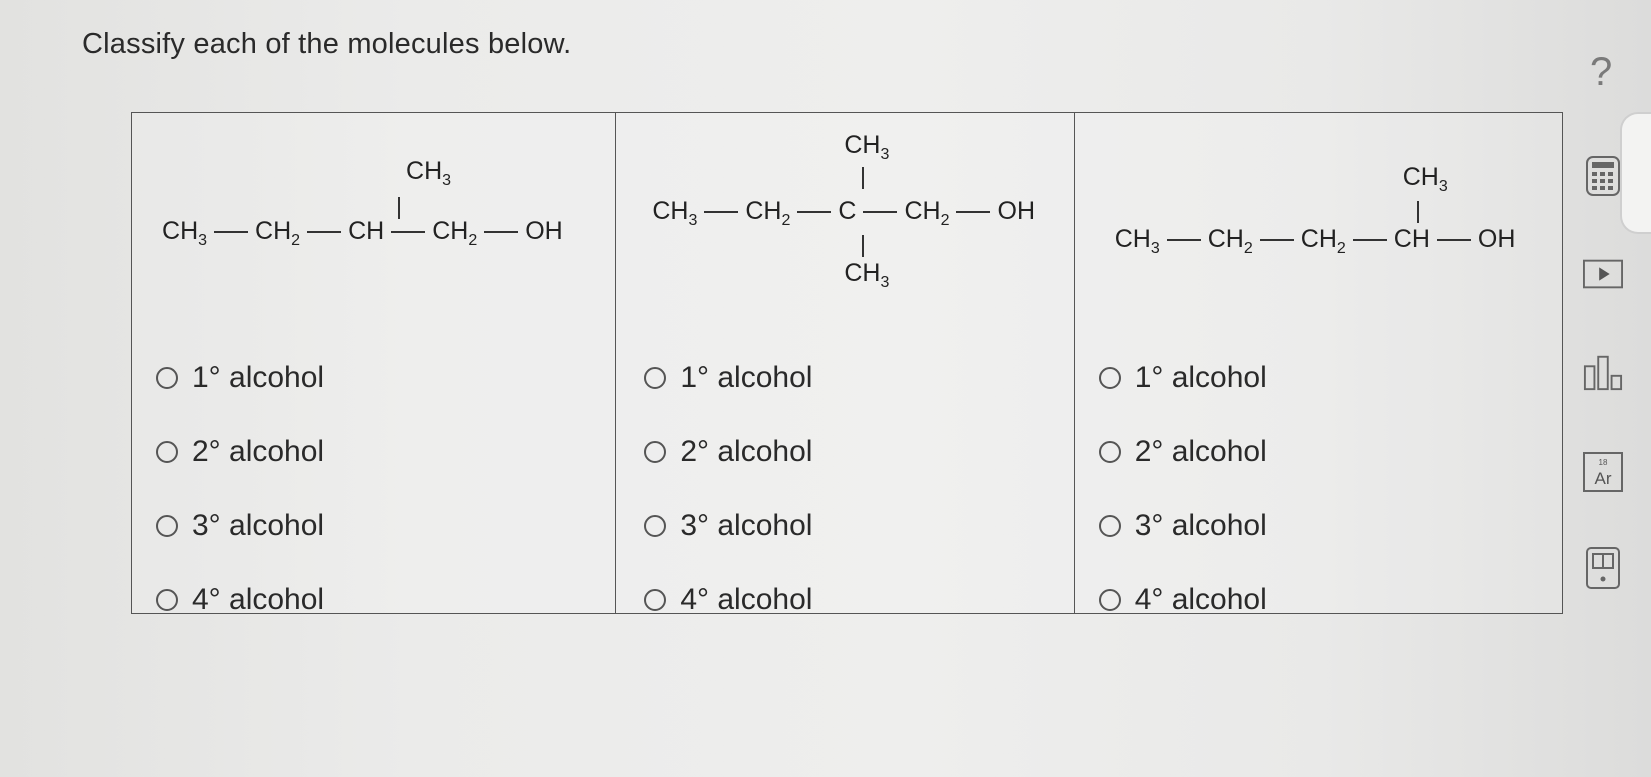 Image resolution: width=1651 pixels, height=777 pixels. What do you see at coordinates (1182, 378) in the screenshot?
I see `option-3-primary: 1° alcohol` at bounding box center [1182, 378].